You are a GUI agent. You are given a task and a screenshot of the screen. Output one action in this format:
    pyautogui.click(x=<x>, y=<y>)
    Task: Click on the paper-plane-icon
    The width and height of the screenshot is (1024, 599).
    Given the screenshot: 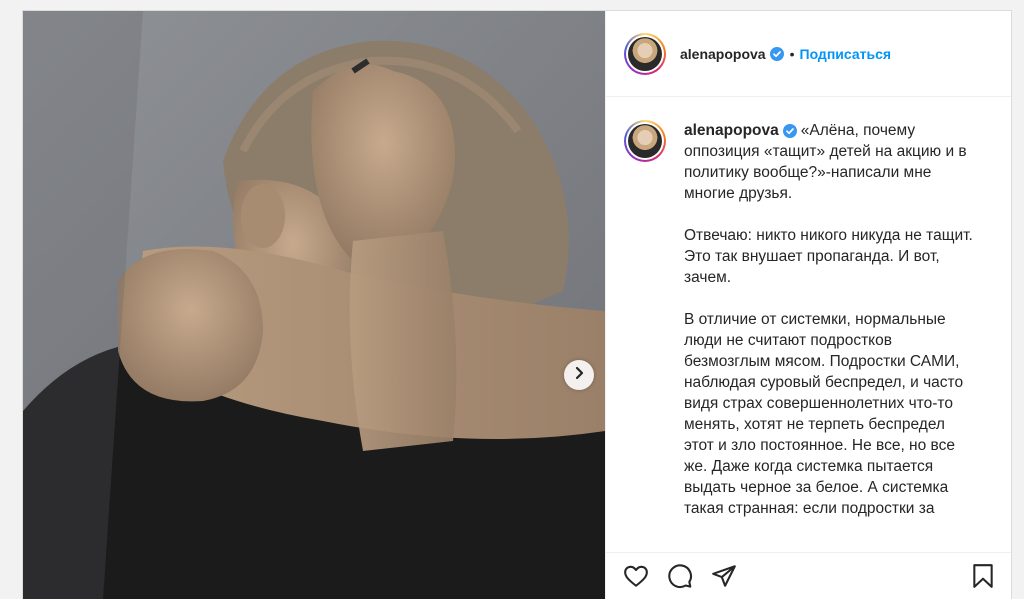 What is the action you would take?
    pyautogui.click(x=724, y=576)
    